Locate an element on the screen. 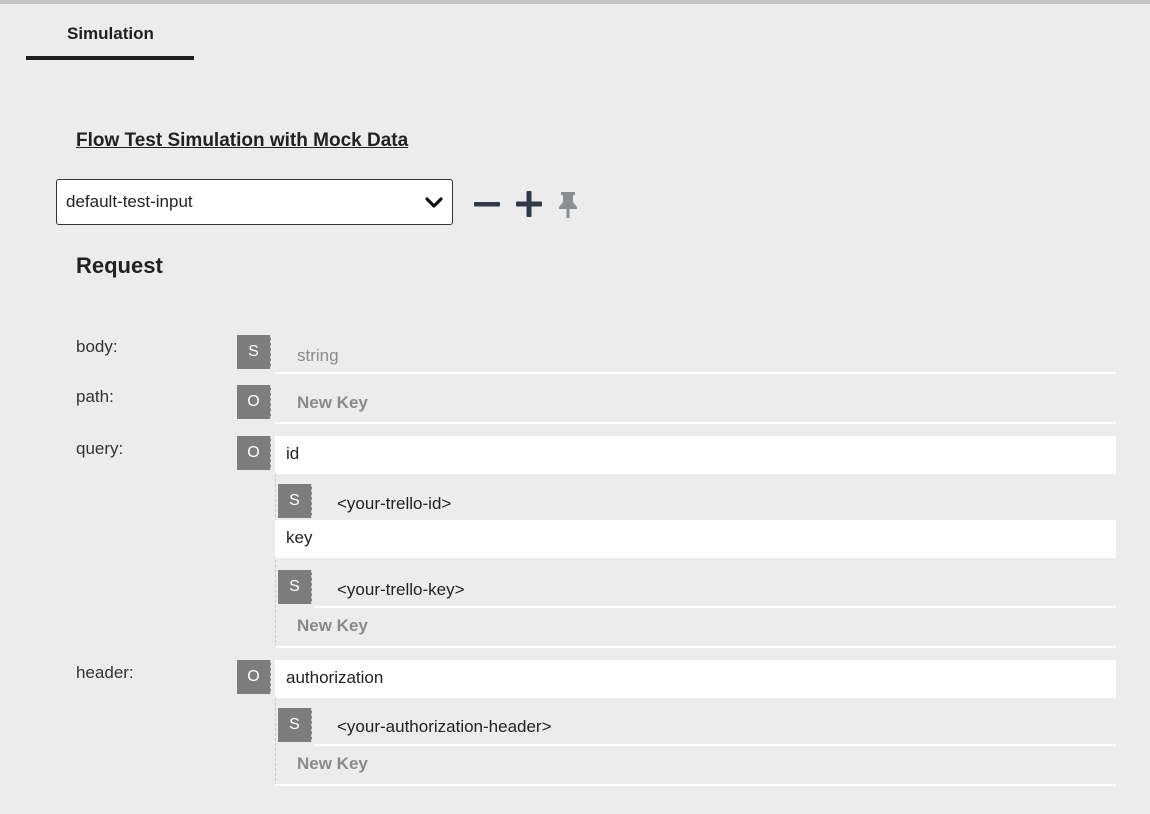 This screenshot has width=1150, height=814. query-key-key: key is located at coordinates (695, 539).